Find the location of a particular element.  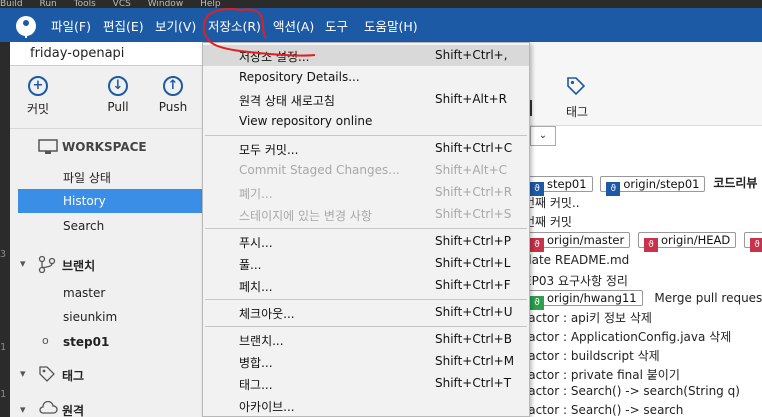

menu-item-fetch: 페치... Shift+Ctrl+F is located at coordinates (366, 285).